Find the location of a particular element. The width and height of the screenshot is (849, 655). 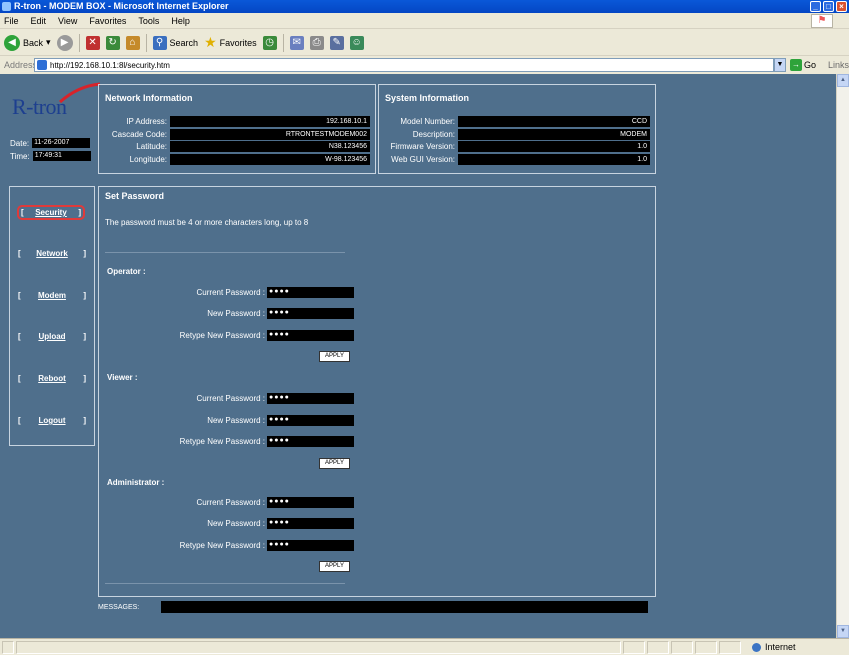

divider is located at coordinates (225, 583).